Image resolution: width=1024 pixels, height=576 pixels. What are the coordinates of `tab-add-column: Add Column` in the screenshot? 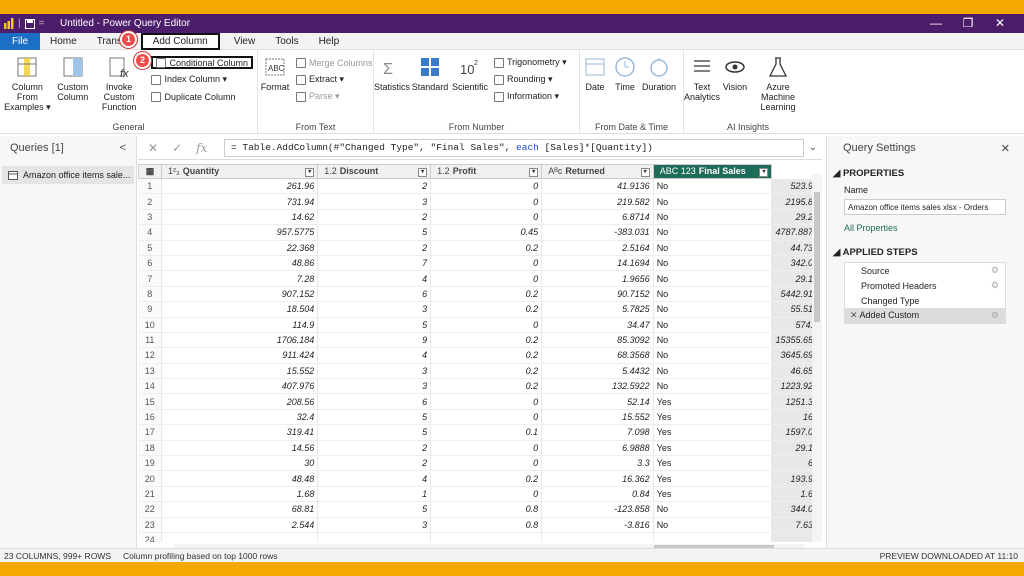 It's located at (180, 41).